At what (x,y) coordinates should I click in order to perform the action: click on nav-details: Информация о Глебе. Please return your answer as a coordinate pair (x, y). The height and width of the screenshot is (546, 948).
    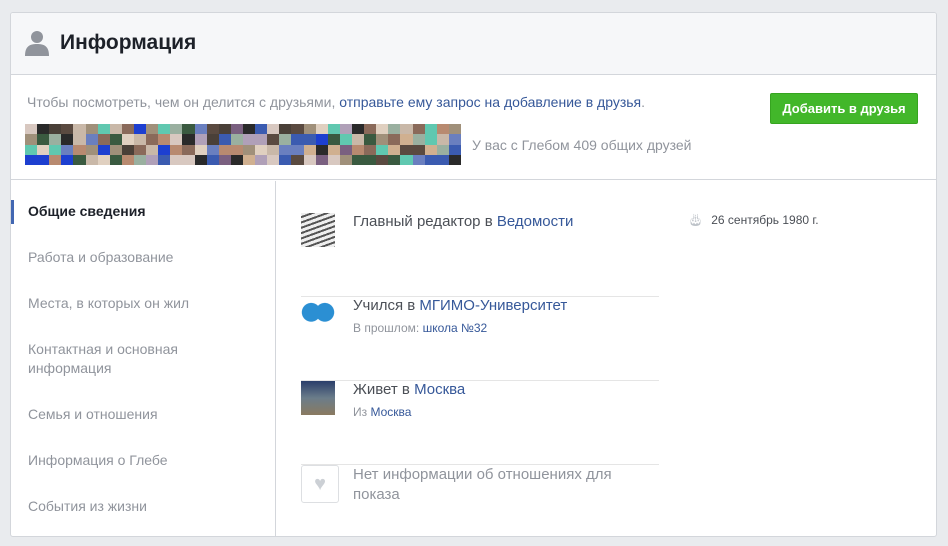
    Looking at the image, I should click on (138, 460).